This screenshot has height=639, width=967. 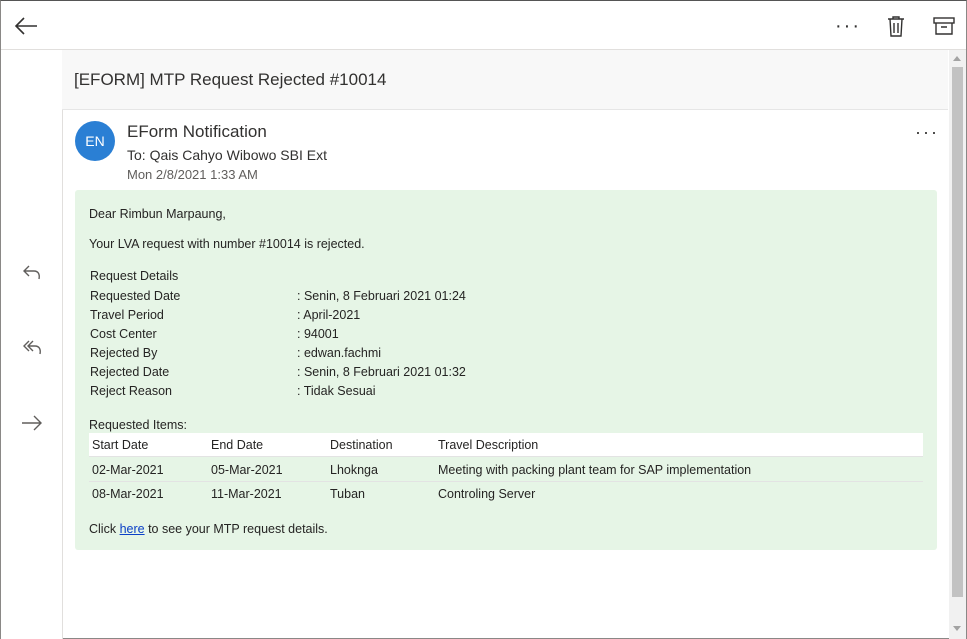 What do you see at coordinates (131, 391) in the screenshot?
I see `detail-label: Reject Reason` at bounding box center [131, 391].